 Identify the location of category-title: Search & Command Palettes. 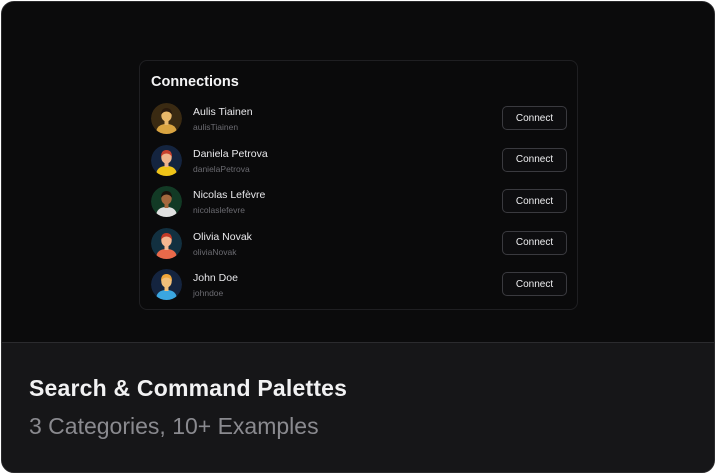
(188, 388).